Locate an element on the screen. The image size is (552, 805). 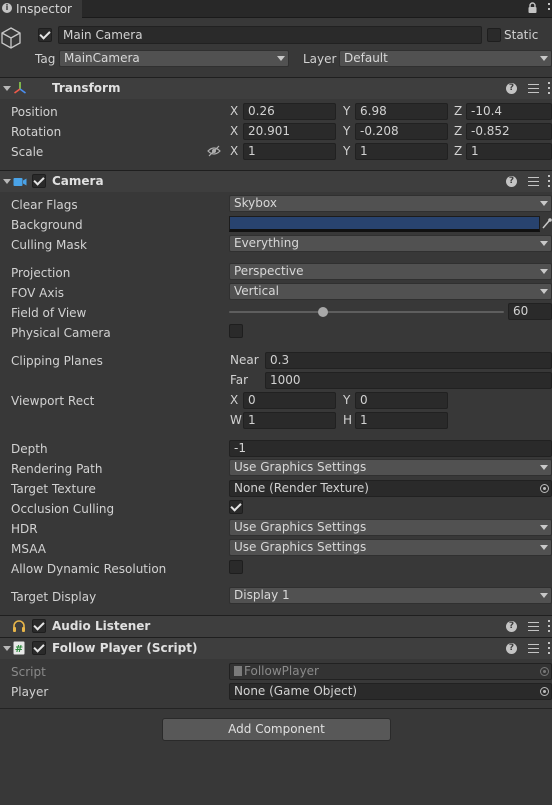
add-component-label: Add Component is located at coordinates (276, 729).